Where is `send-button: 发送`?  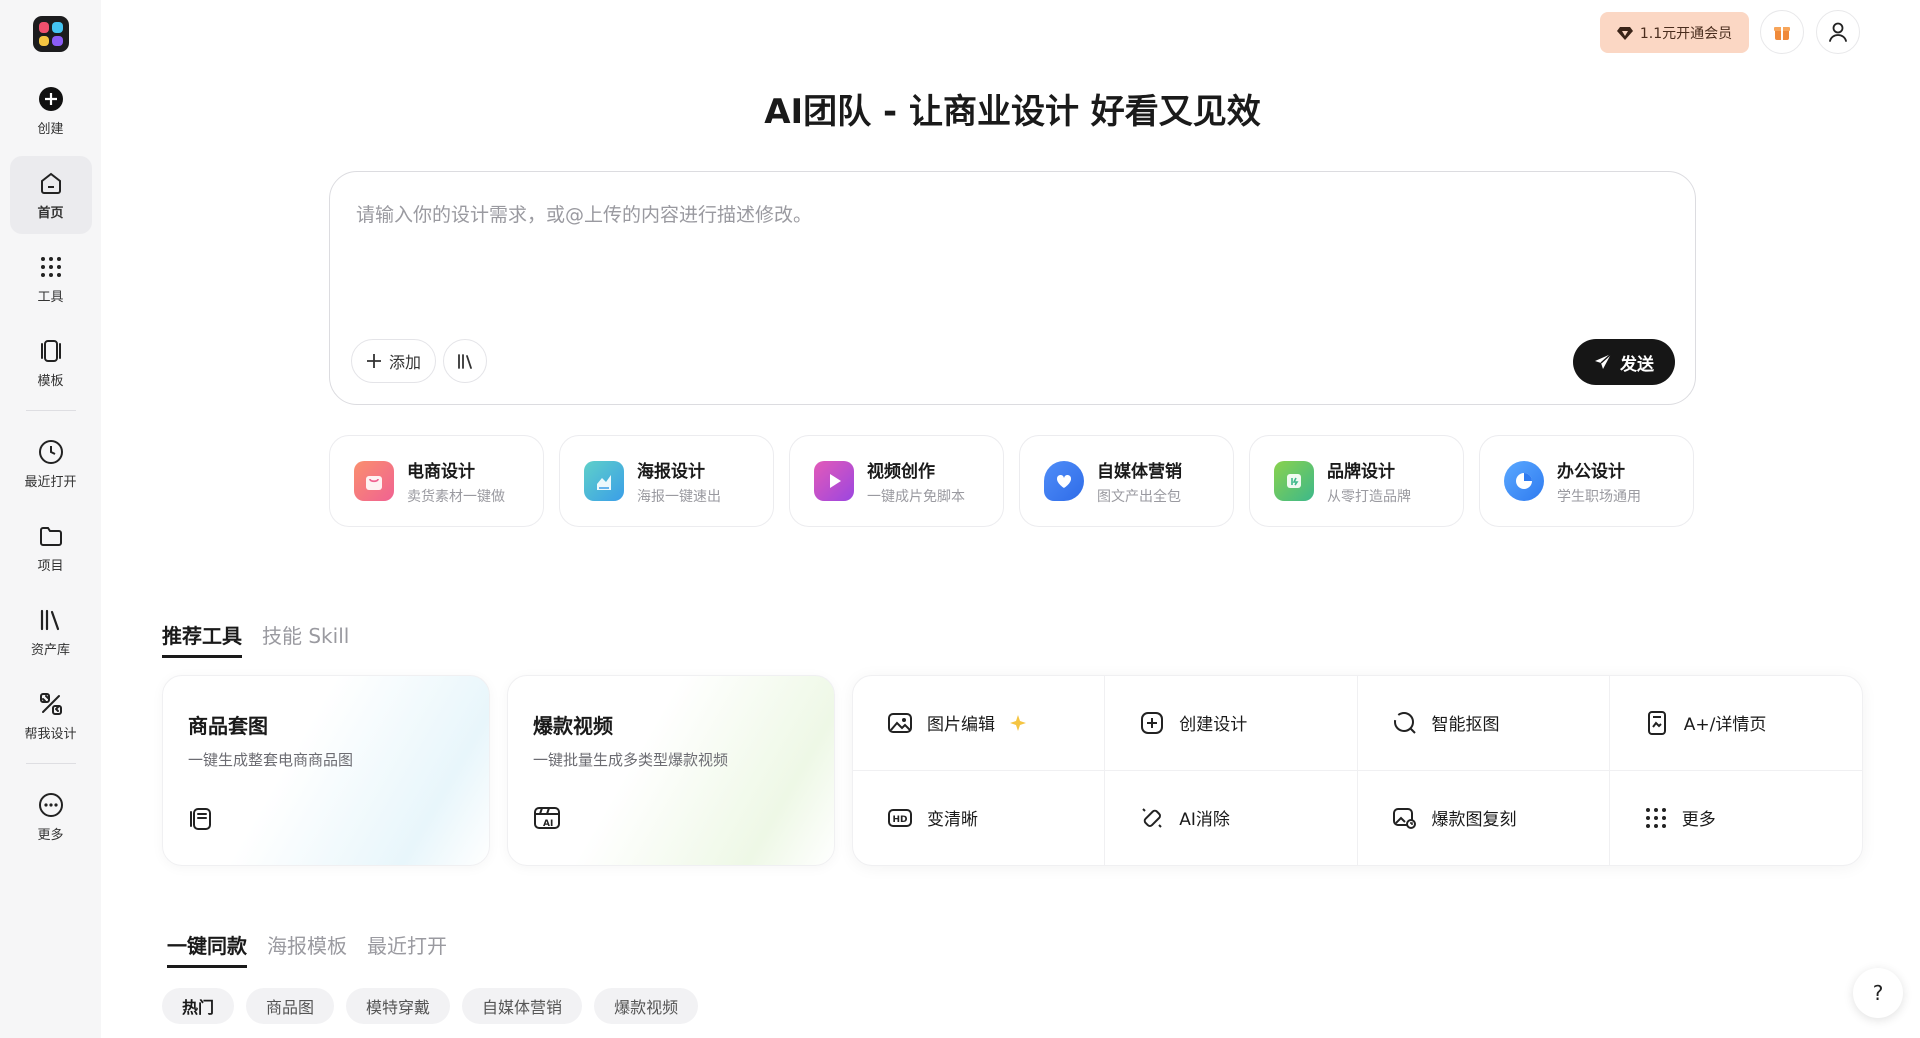 send-button: 发送 is located at coordinates (1624, 362).